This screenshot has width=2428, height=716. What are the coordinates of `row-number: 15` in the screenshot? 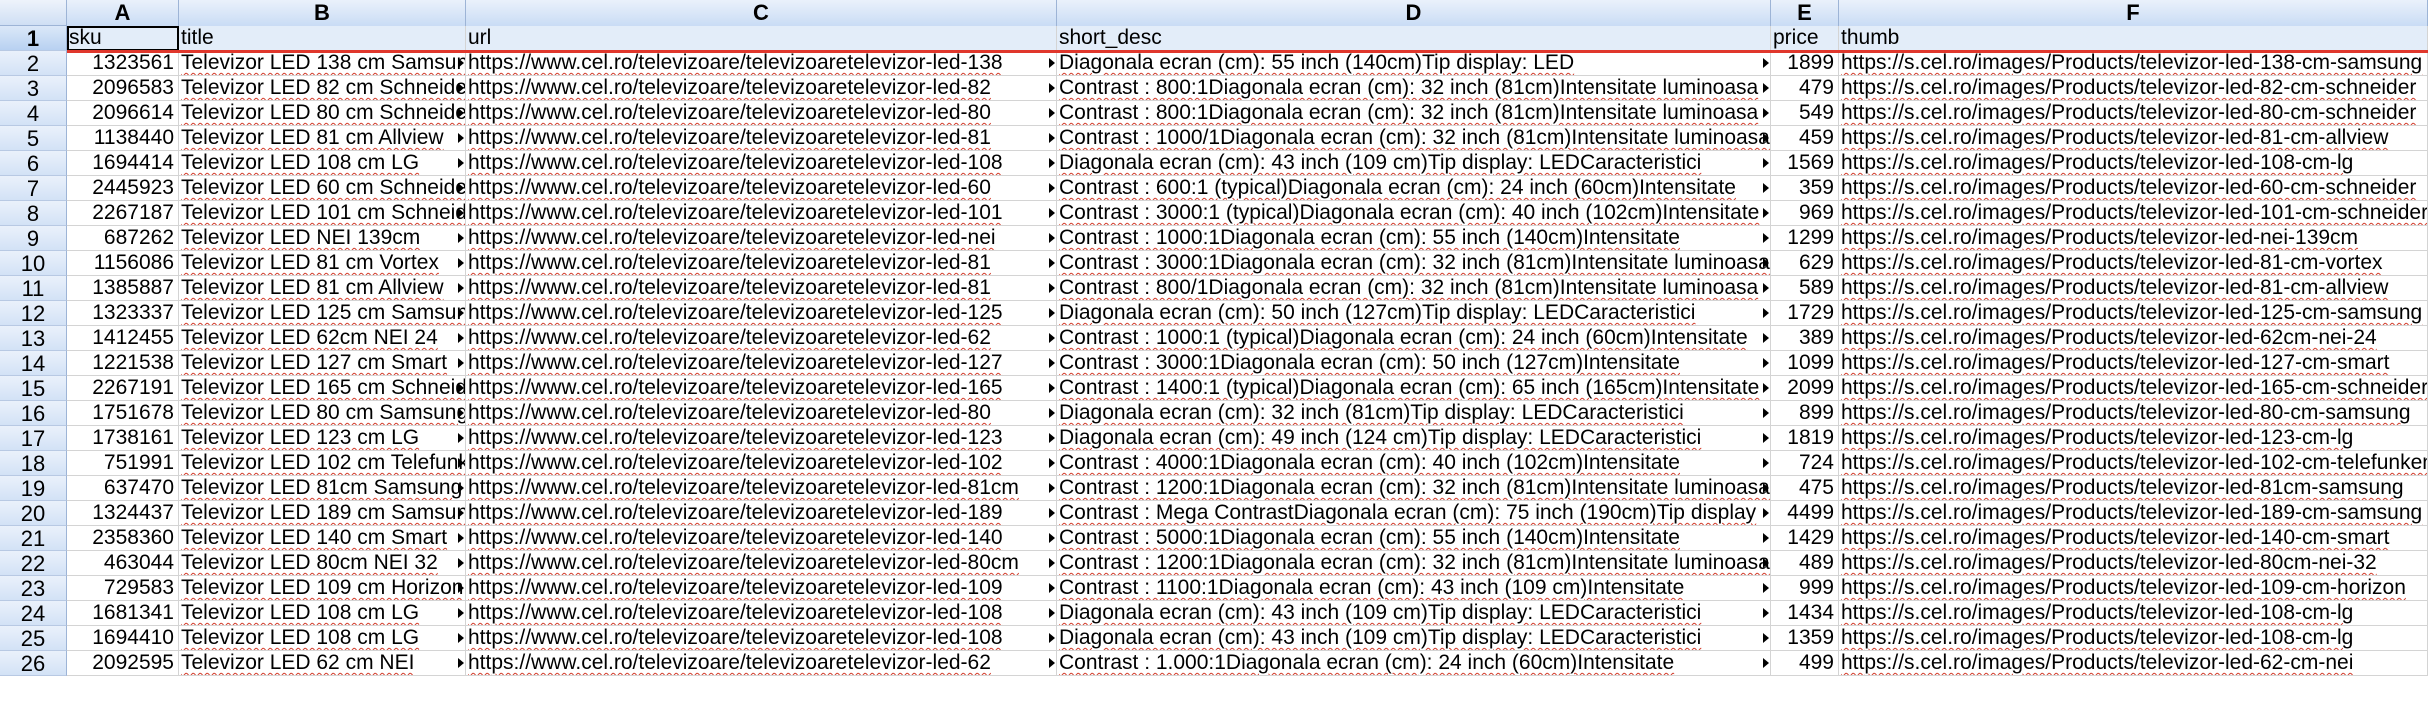 It's located at (33, 388).